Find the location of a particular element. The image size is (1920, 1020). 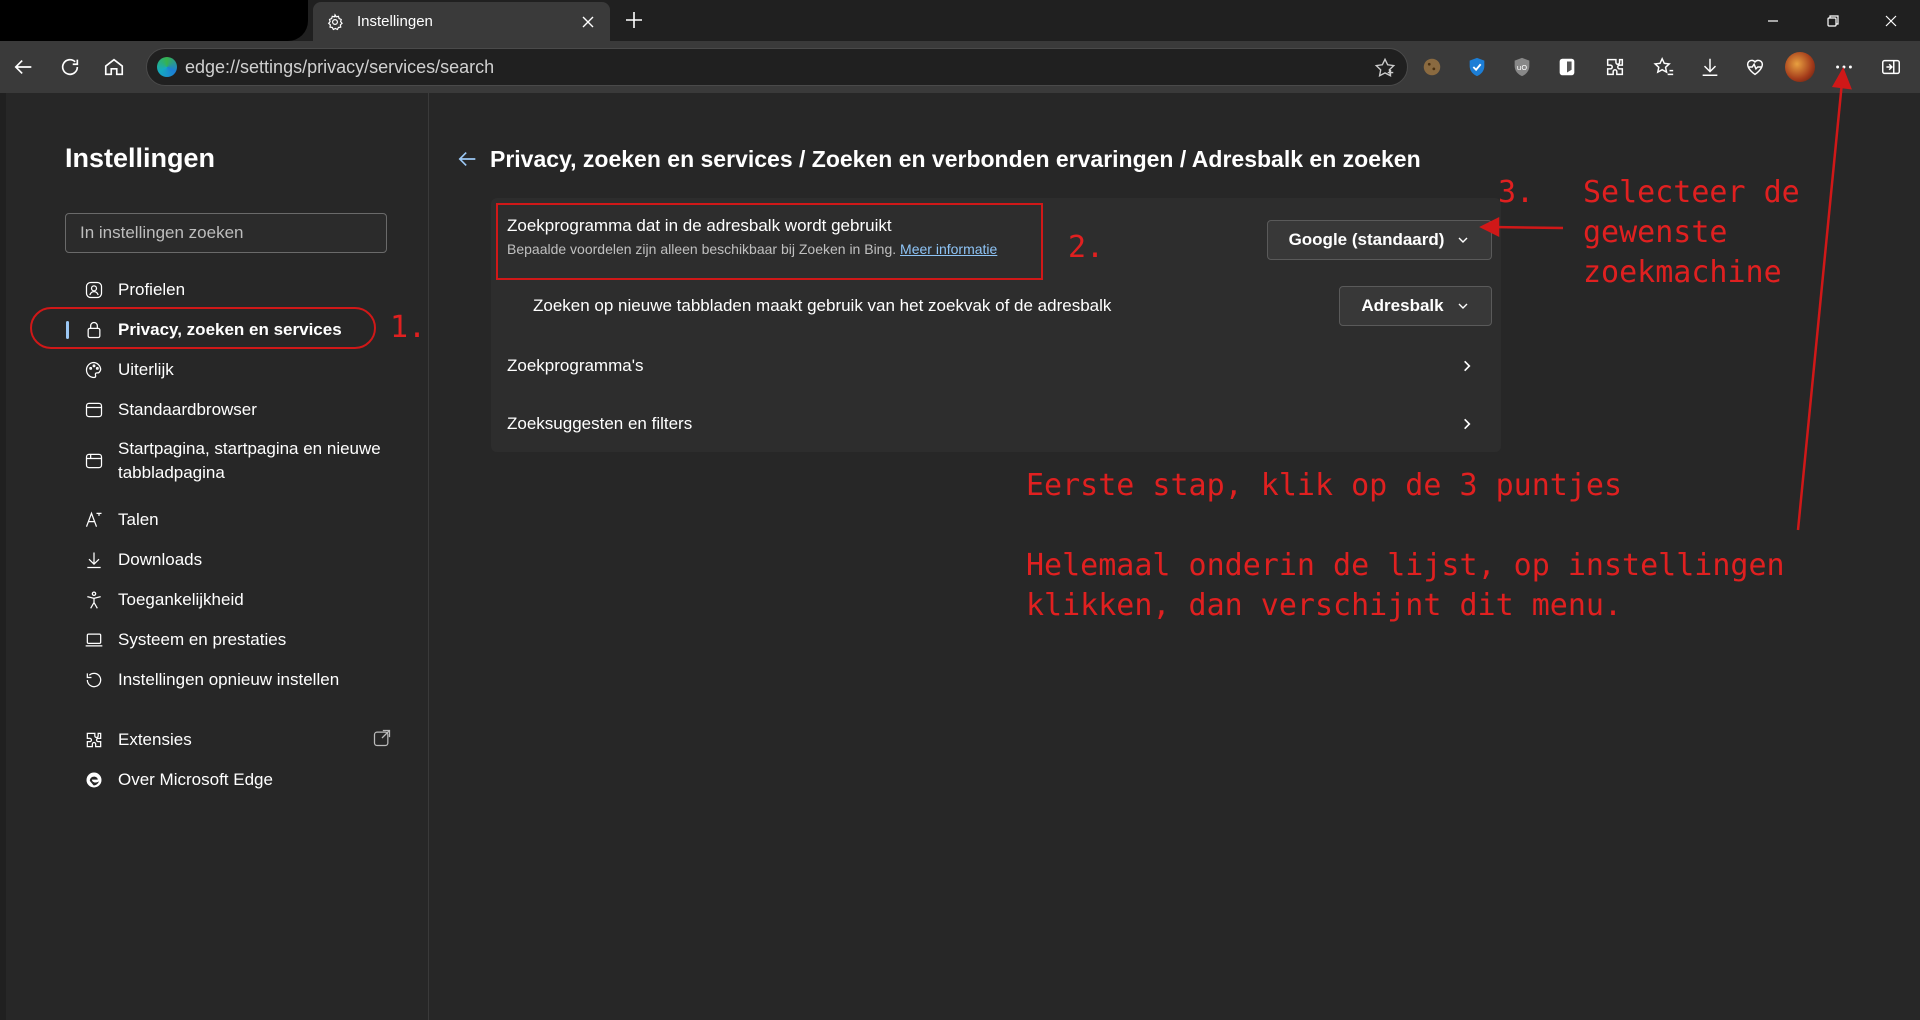

dropdown-value: Adresbalk is located at coordinates (1402, 305).